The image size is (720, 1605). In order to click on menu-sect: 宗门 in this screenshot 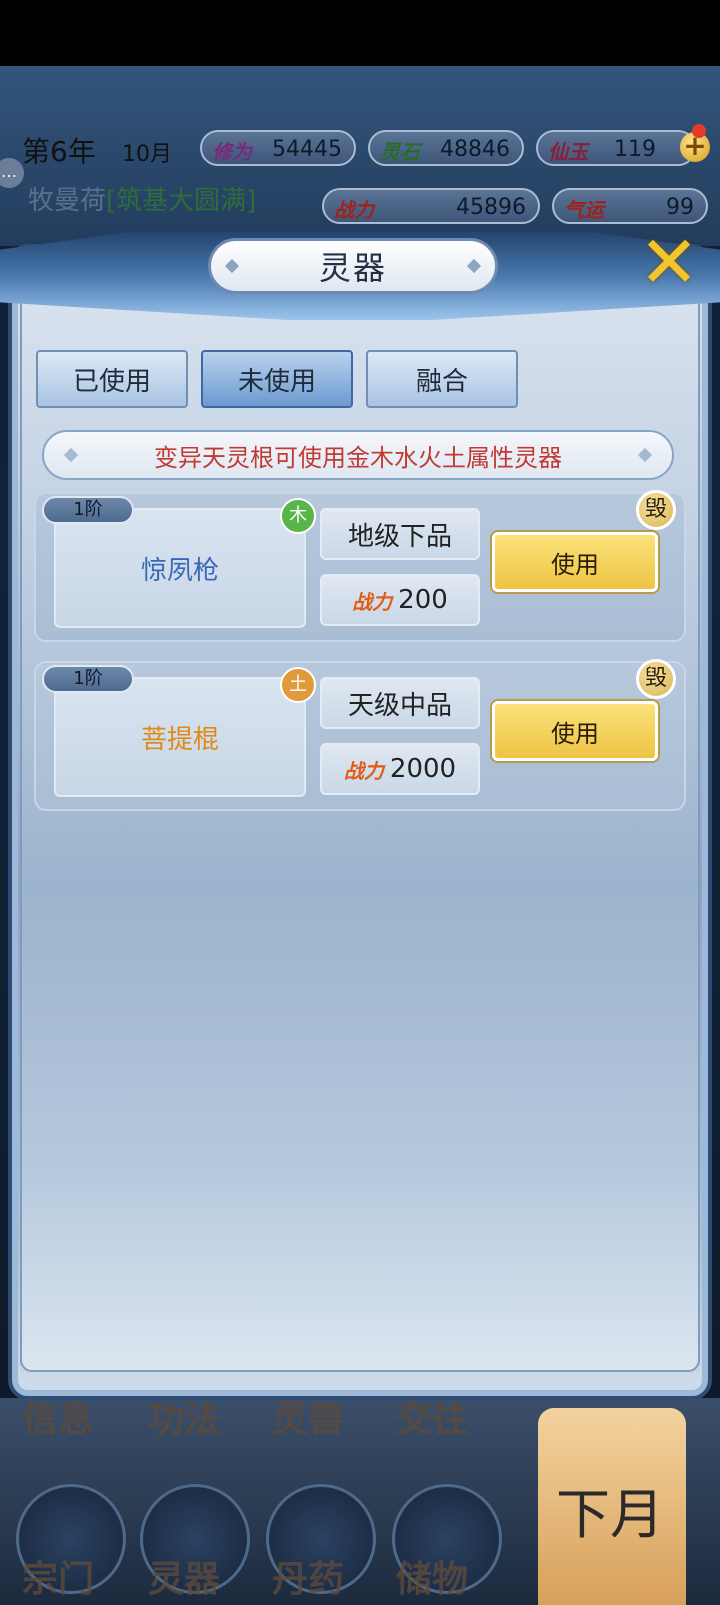, I will do `click(58, 1576)`.